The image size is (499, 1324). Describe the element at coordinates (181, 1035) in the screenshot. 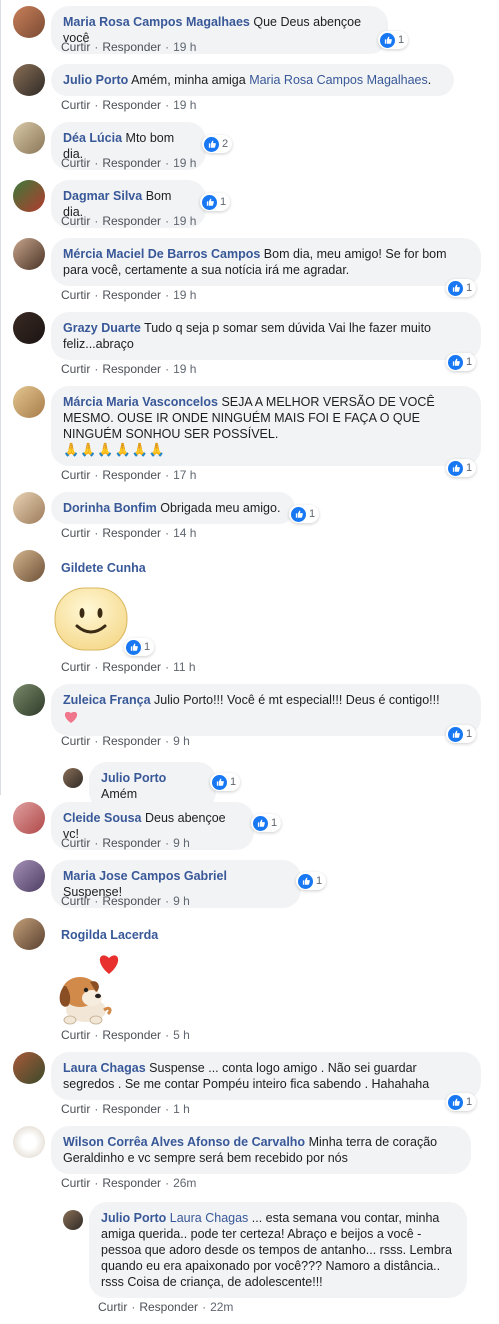

I see `comment-time: 5 h` at that location.